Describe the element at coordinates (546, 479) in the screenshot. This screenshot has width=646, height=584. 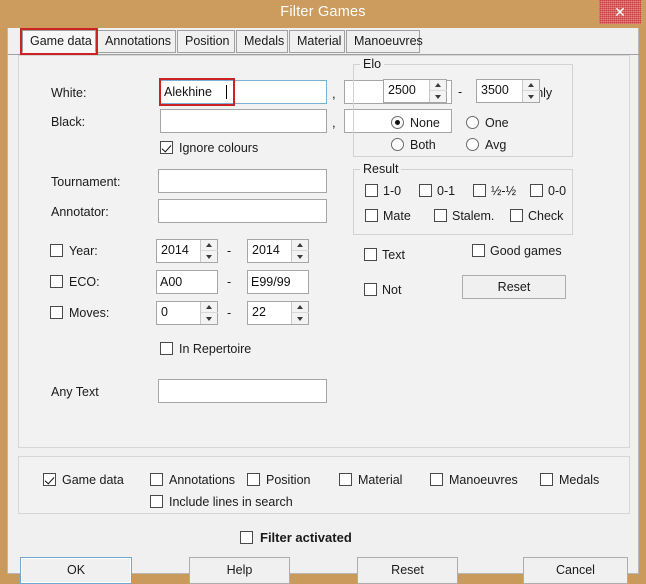
I see `scope-checkbox-medals` at that location.